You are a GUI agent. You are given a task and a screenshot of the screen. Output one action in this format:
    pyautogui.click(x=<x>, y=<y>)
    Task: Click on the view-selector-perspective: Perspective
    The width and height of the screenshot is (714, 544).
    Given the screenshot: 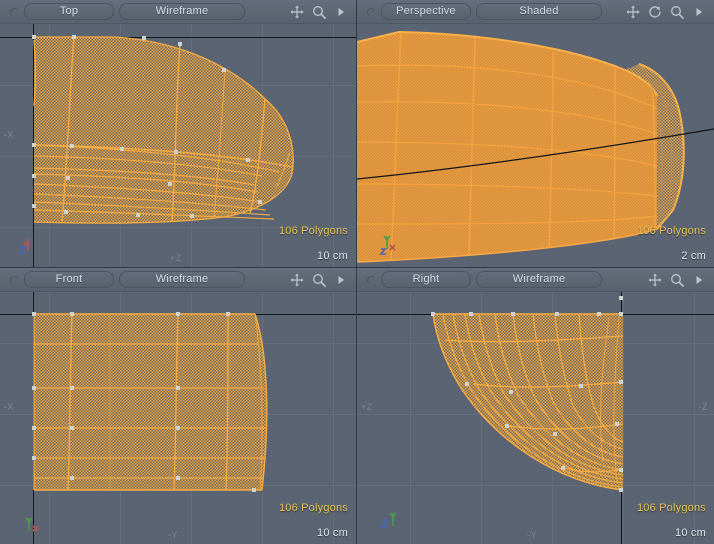 What is the action you would take?
    pyautogui.click(x=426, y=11)
    